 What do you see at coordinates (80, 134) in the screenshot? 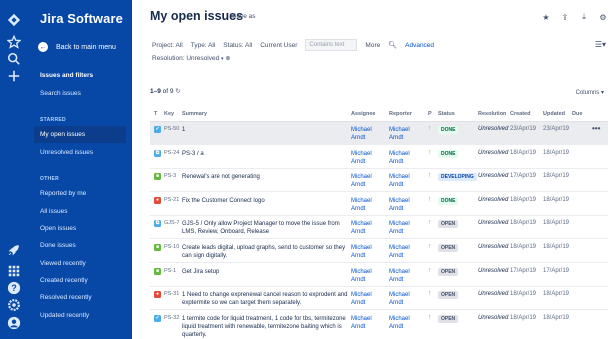
I see `sidebar-item-my-open-issues: My open issues` at bounding box center [80, 134].